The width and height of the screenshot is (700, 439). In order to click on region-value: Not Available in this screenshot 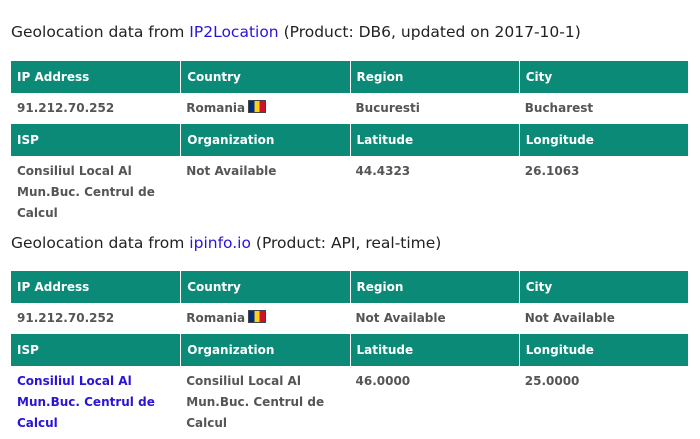, I will do `click(400, 318)`.